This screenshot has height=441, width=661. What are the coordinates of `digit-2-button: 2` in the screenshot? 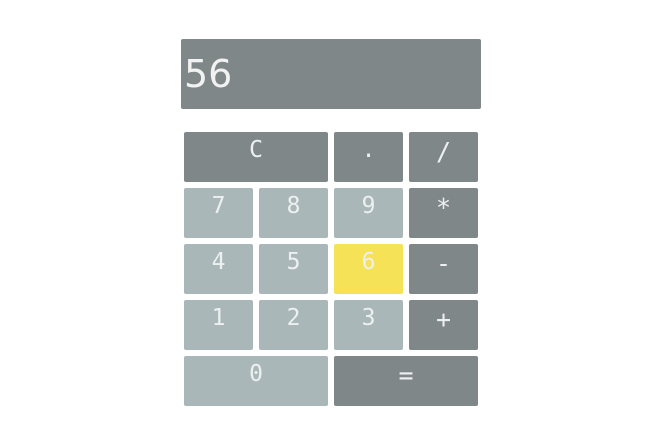 It's located at (293, 325).